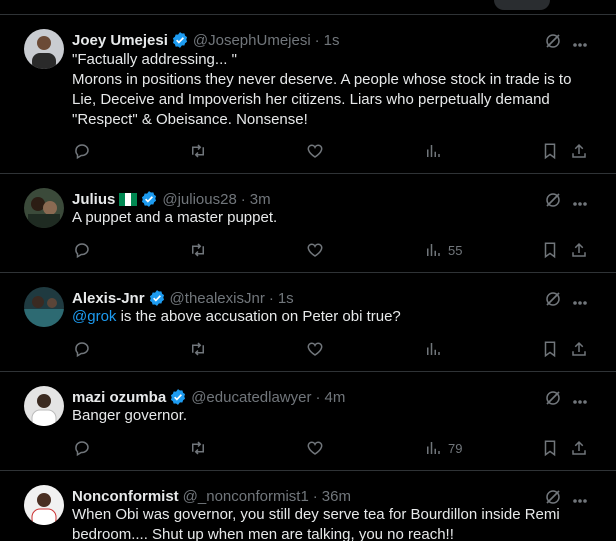  What do you see at coordinates (108, 298) in the screenshot?
I see `display-name: Alexis-Jnr` at bounding box center [108, 298].